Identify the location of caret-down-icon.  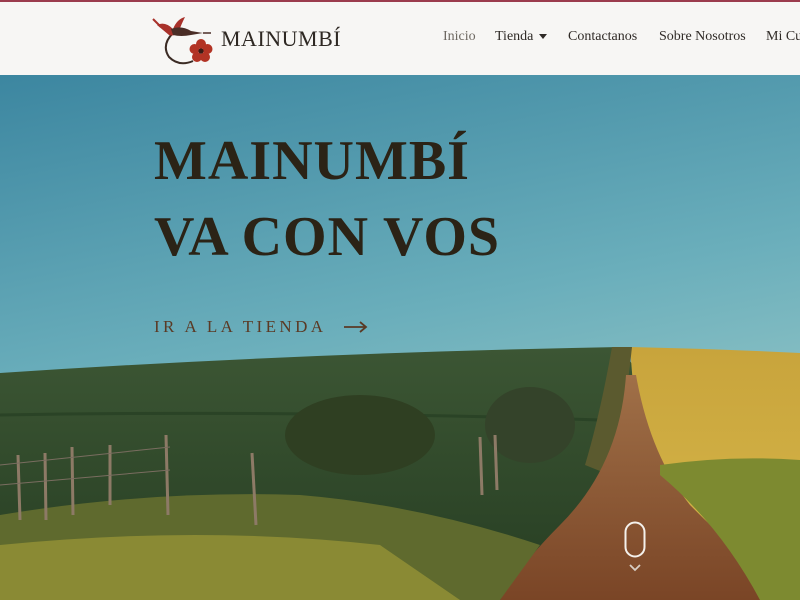
(543, 37).